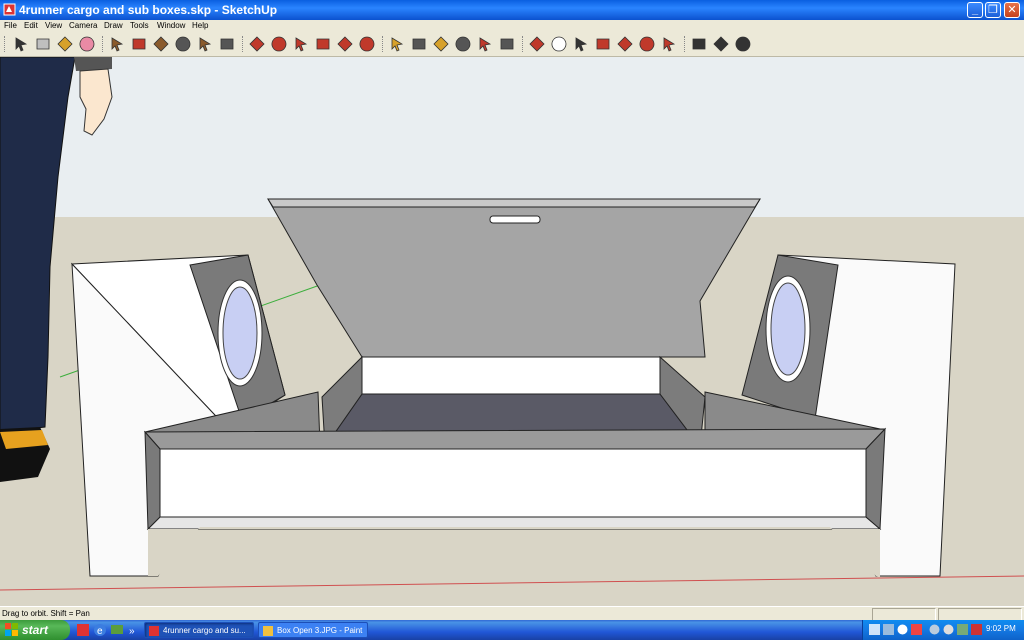 This screenshot has height=640, width=1024. I want to click on task-paint-label: Box Open 3.JPG - Paint, so click(320, 630).